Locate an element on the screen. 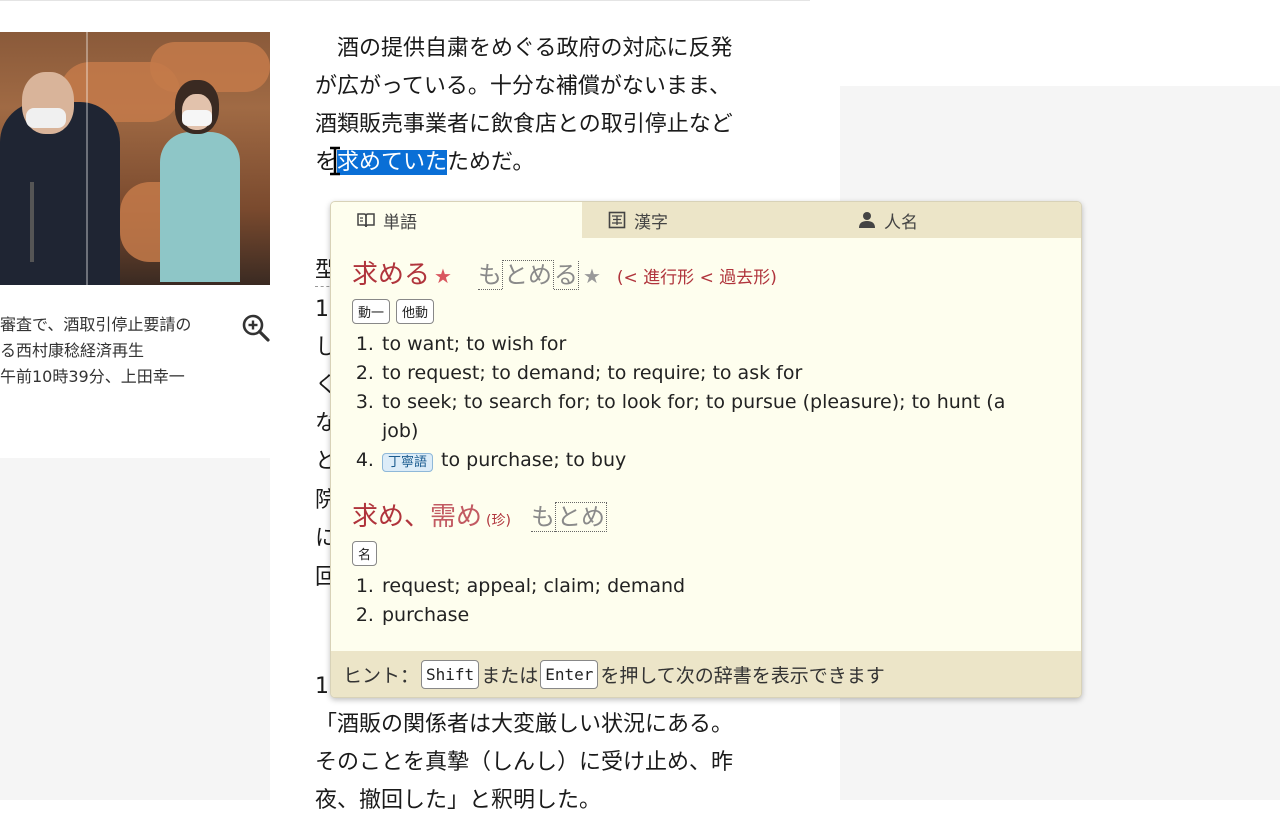  deinflection-note: (< 進行形 < 過去形) is located at coordinates (696, 278).